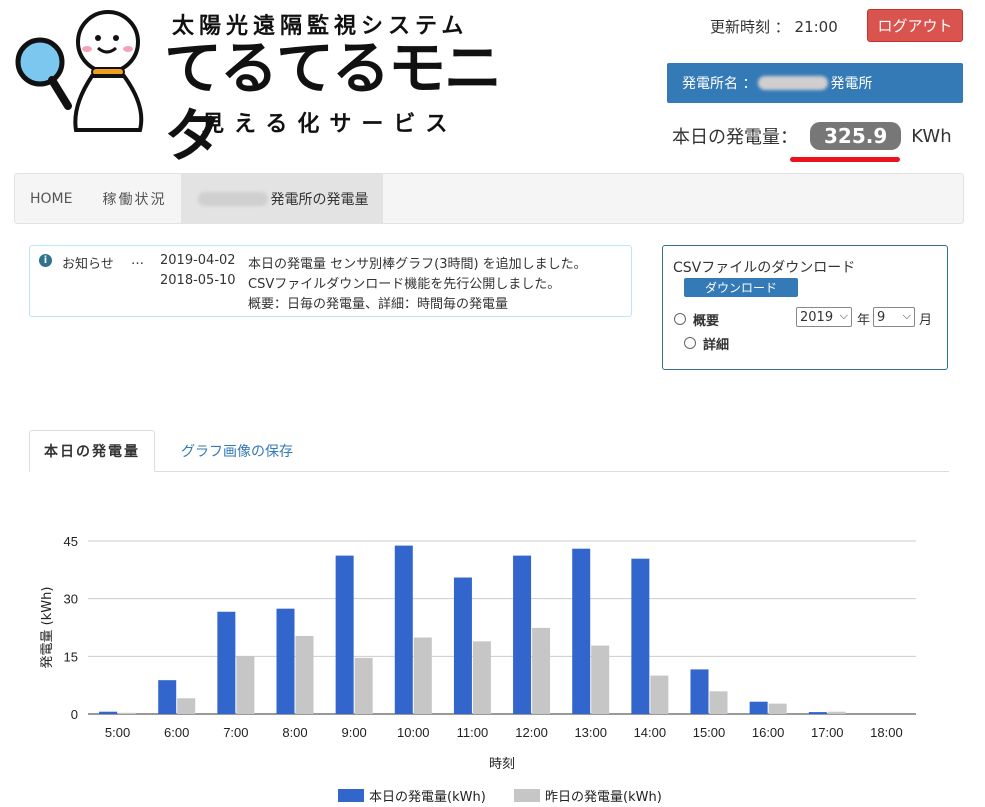 The width and height of the screenshot is (985, 807). Describe the element at coordinates (851, 84) in the screenshot. I see `plant-name-suffix: 発電所` at that location.